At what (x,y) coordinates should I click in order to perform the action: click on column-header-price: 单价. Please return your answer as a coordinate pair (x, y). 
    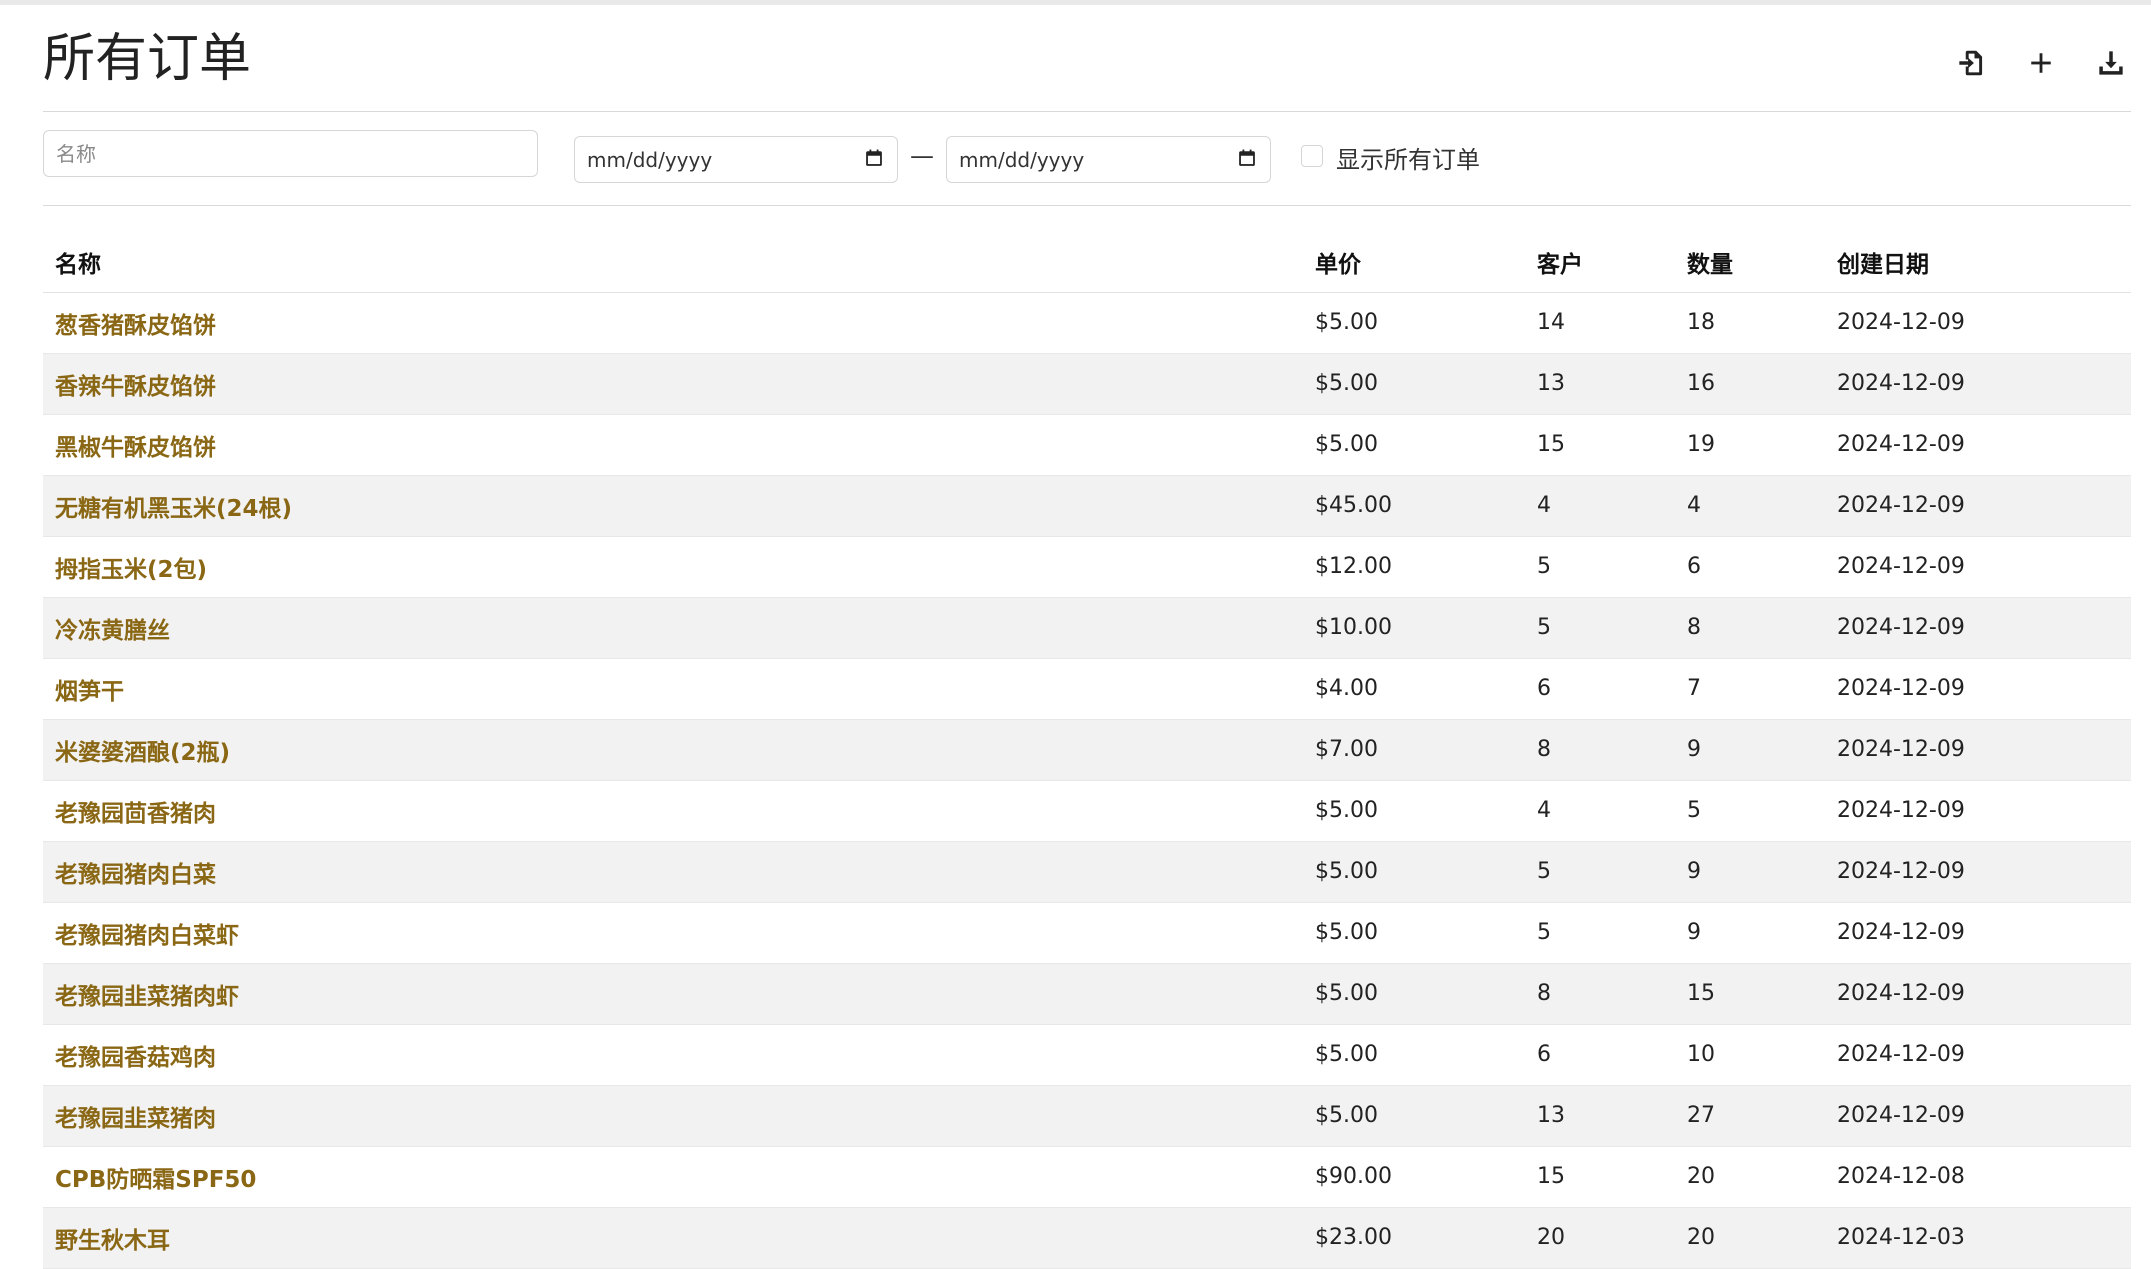
    Looking at the image, I should click on (1414, 262).